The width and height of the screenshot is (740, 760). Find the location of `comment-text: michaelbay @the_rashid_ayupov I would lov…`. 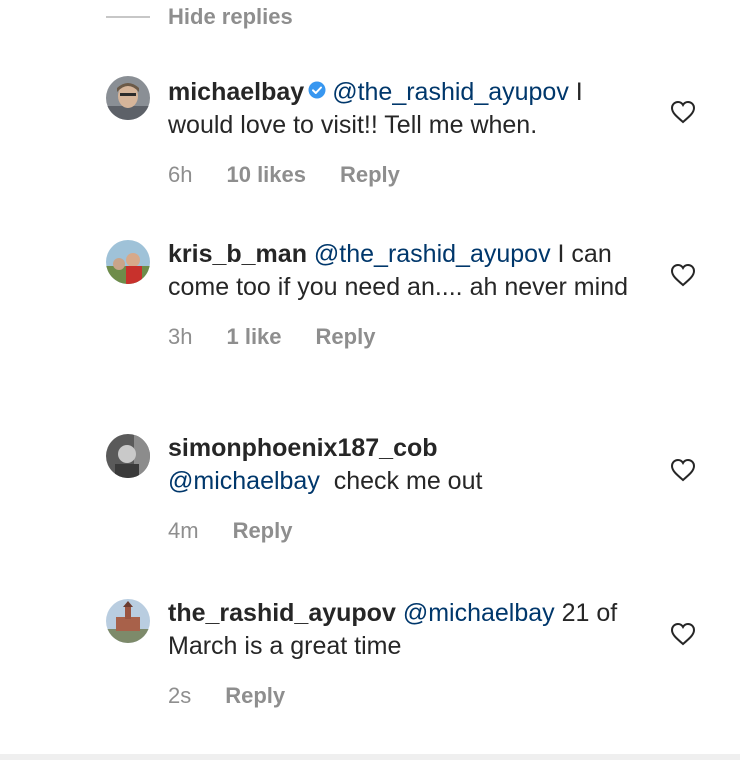

comment-text: michaelbay @the_rashid_ayupov I would lov… is located at coordinates (403, 109).